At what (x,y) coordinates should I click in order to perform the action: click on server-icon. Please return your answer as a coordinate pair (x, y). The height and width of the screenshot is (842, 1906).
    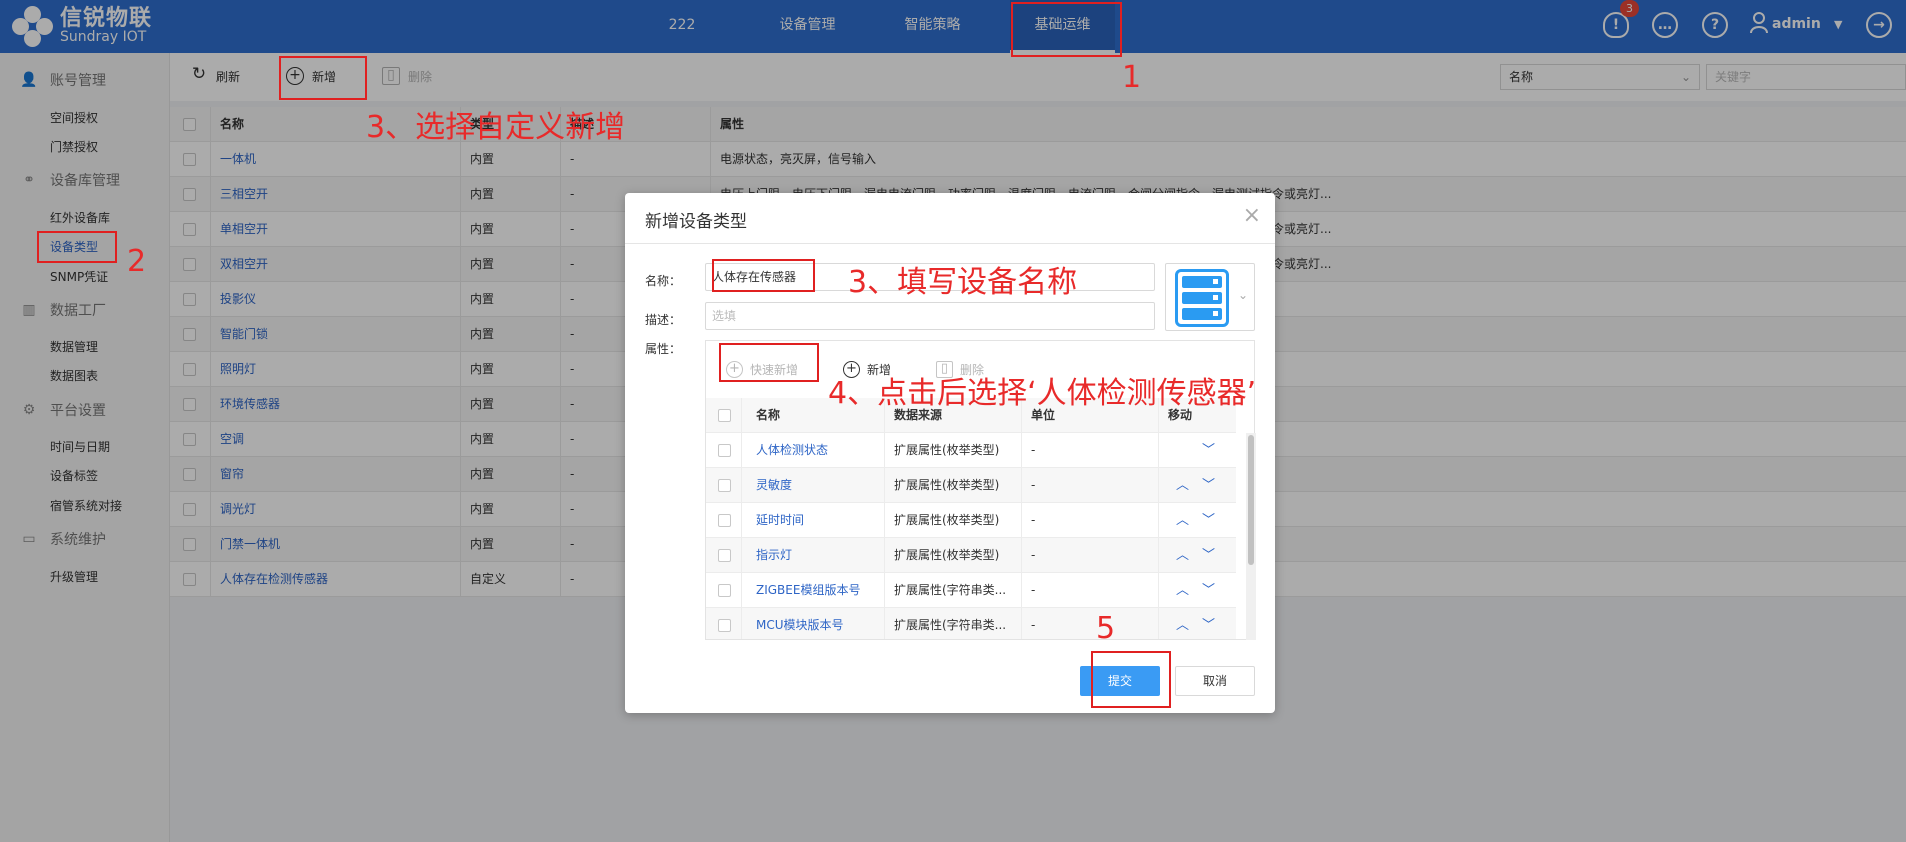
    Looking at the image, I should click on (1202, 298).